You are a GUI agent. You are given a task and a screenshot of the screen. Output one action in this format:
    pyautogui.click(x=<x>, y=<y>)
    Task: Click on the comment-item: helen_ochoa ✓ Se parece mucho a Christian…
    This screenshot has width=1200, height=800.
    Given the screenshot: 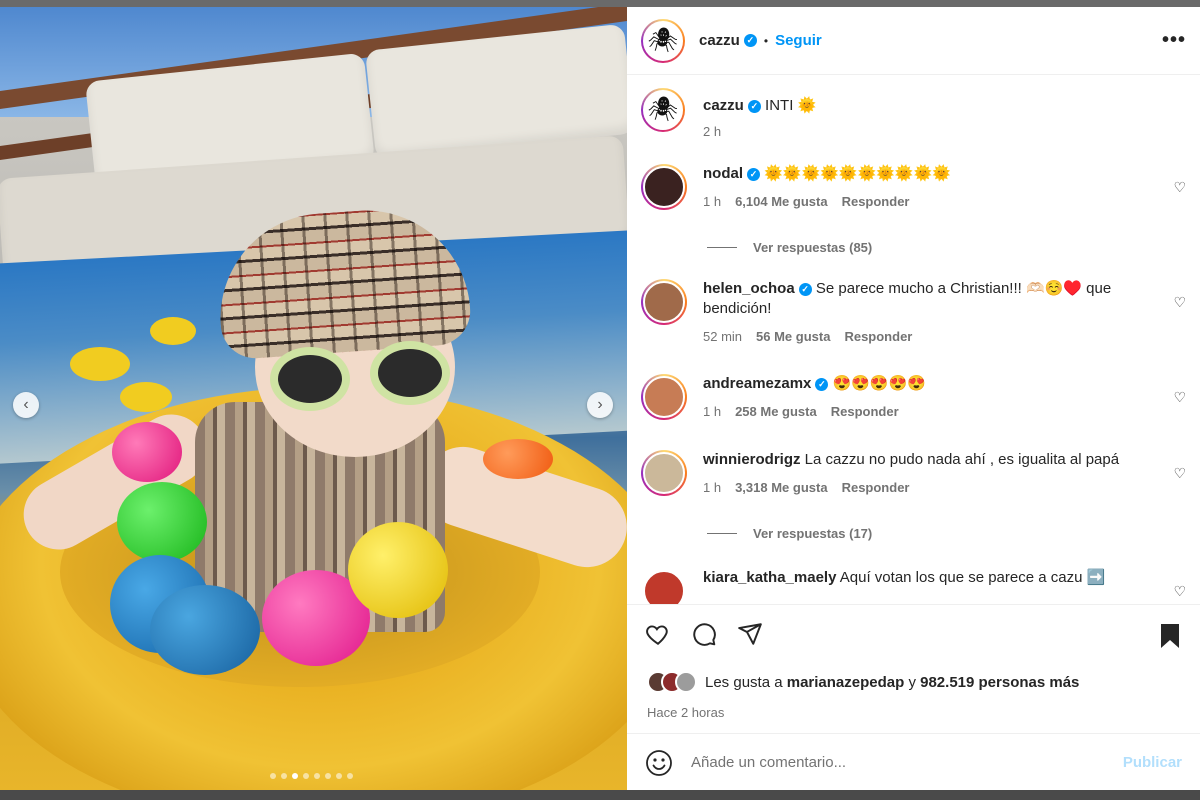 What is the action you would take?
    pyautogui.click(x=913, y=313)
    